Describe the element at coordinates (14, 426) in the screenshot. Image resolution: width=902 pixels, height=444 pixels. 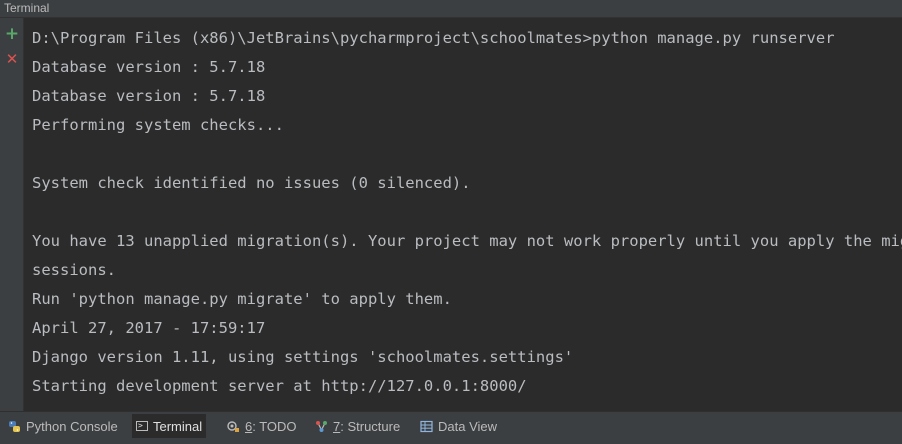
I see `python-icon` at that location.